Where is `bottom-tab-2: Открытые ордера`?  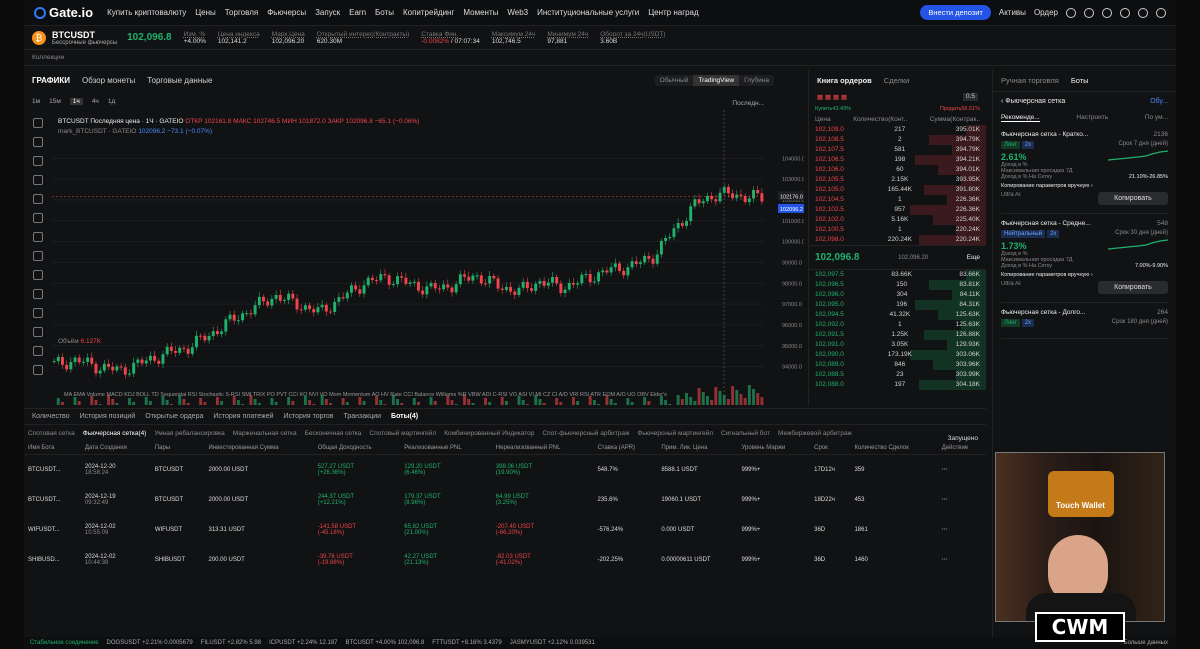 bottom-tab-2: Открытые ордера is located at coordinates (174, 416).